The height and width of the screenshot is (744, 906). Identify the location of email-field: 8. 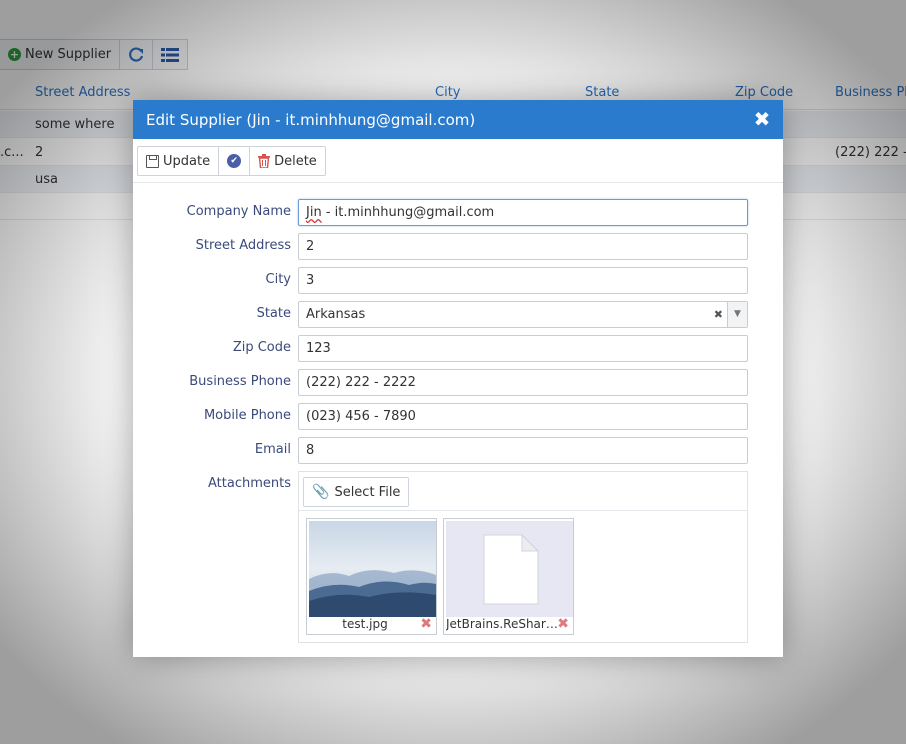
(523, 450).